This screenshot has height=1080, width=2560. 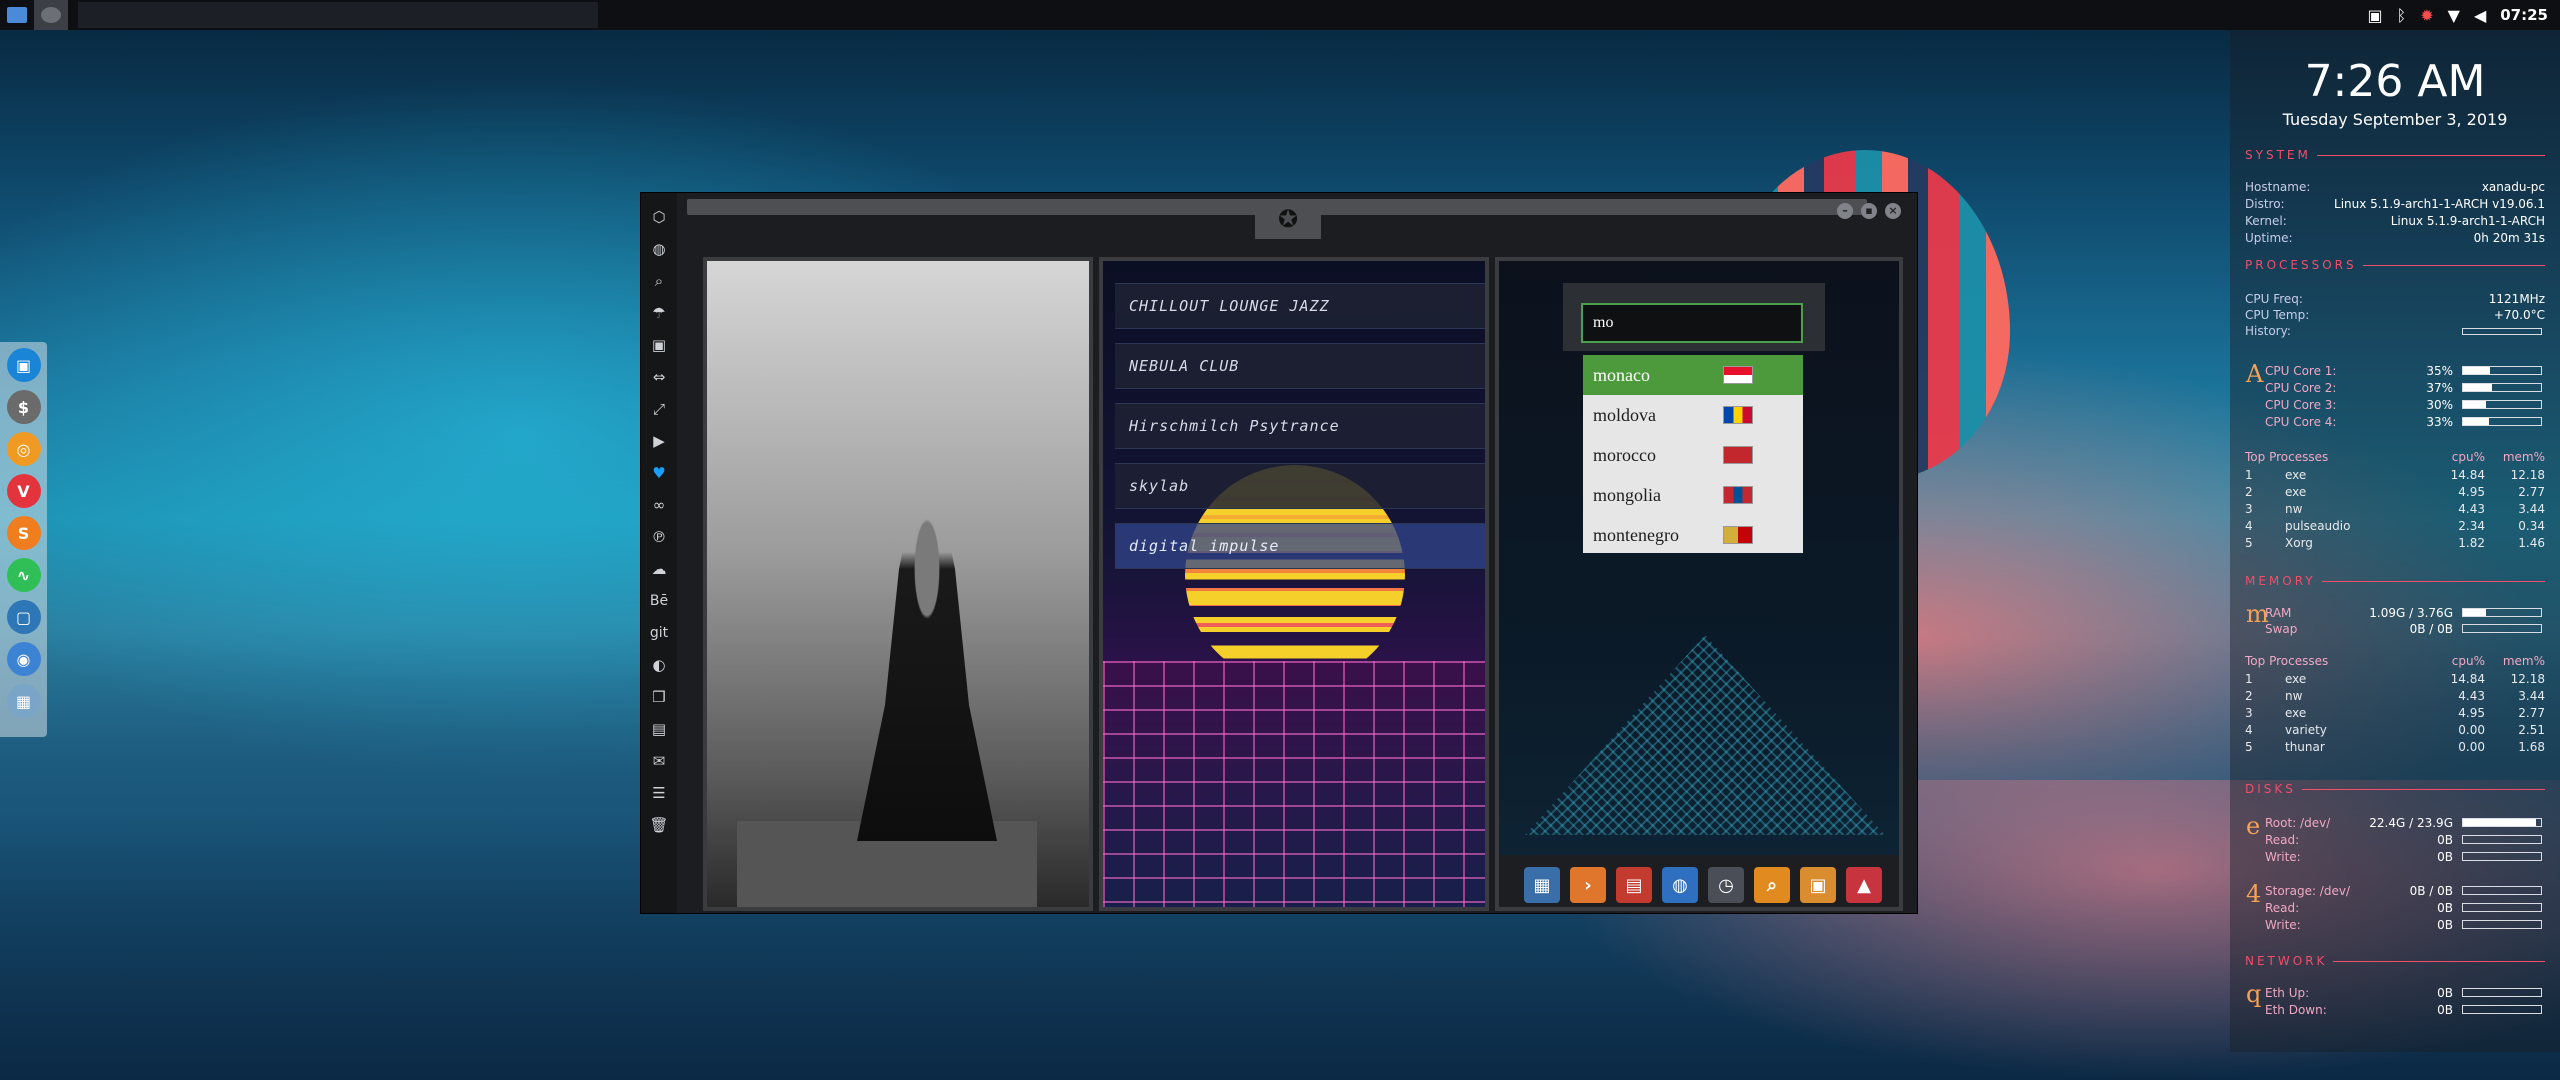 I want to click on process-row: 2 exe 4.95 2.77, so click(x=2395, y=492).